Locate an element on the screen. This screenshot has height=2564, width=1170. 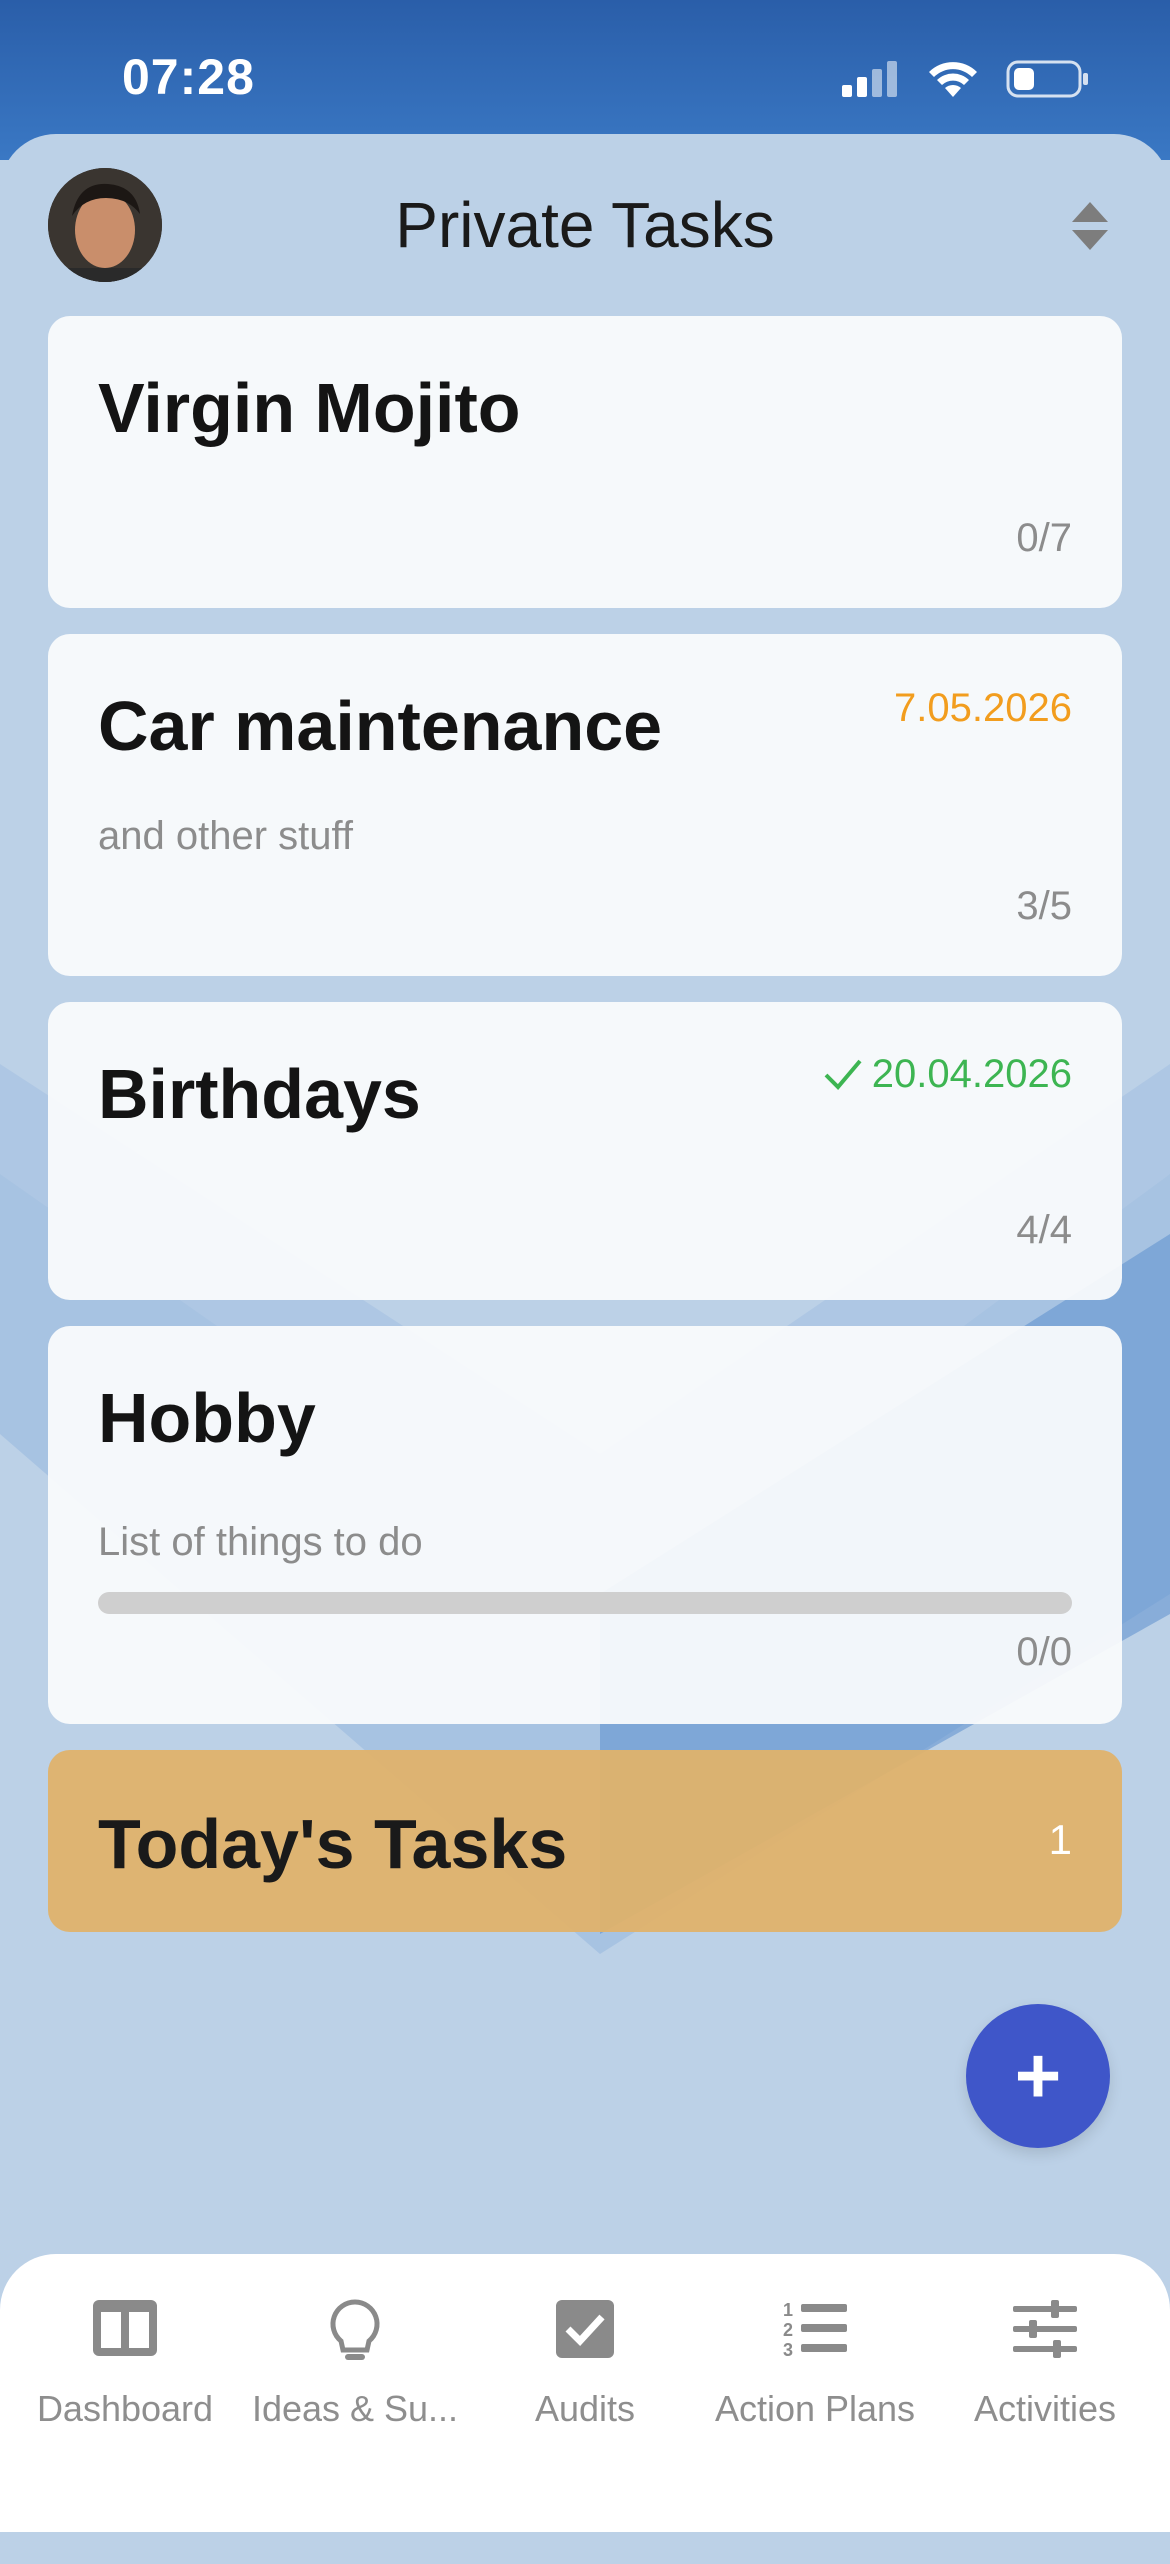
task-list-card: Virgin Mojito 0/7 is located at coordinates (585, 462).